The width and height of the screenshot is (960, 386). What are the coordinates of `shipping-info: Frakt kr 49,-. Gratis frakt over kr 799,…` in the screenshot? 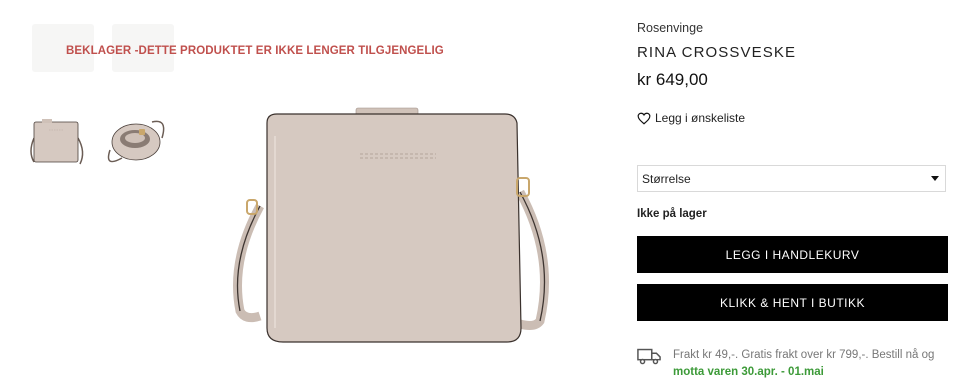 It's located at (790, 364).